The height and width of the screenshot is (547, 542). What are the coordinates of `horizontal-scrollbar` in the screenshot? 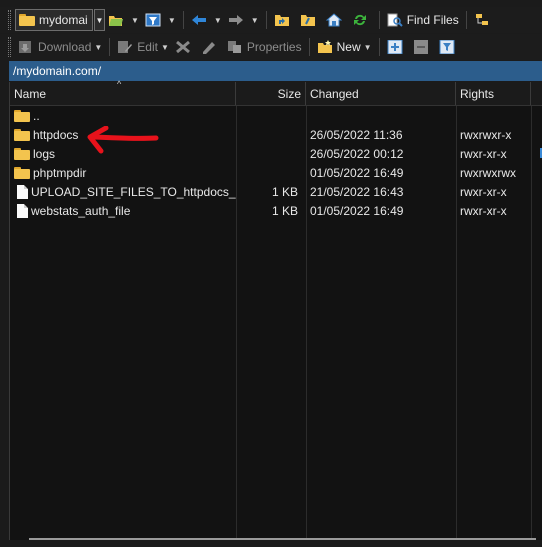 It's located at (282, 539).